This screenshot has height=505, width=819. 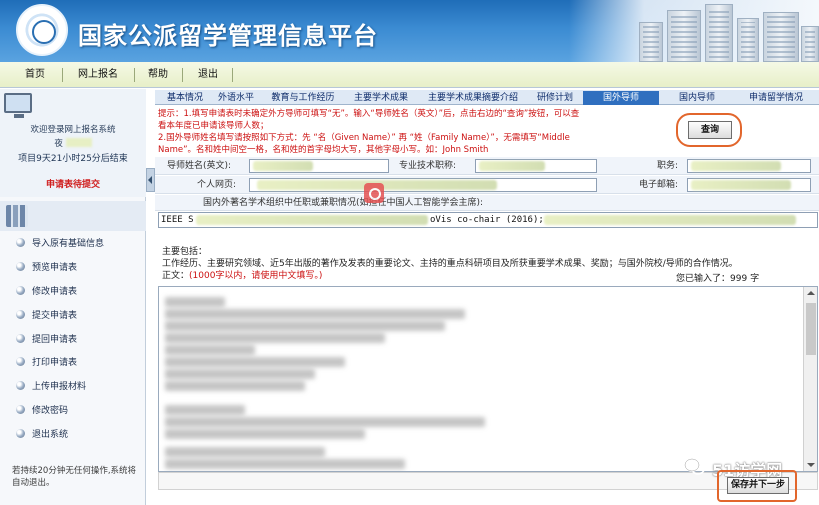 What do you see at coordinates (487, 166) in the screenshot?
I see `form-row-tutor: 导师姓名(英文): 专业技术职称: 职务:` at bounding box center [487, 166].